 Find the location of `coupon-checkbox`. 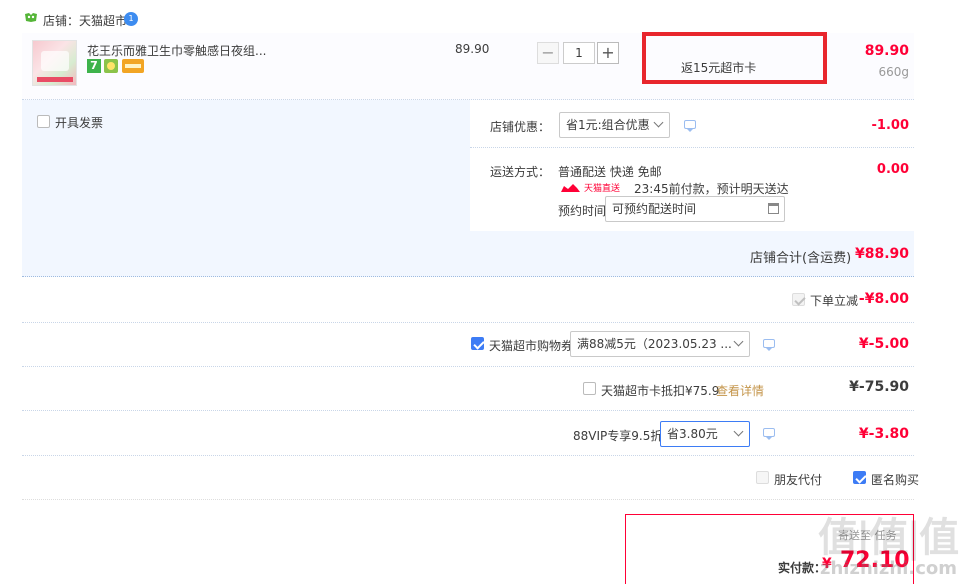

coupon-checkbox is located at coordinates (477, 343).